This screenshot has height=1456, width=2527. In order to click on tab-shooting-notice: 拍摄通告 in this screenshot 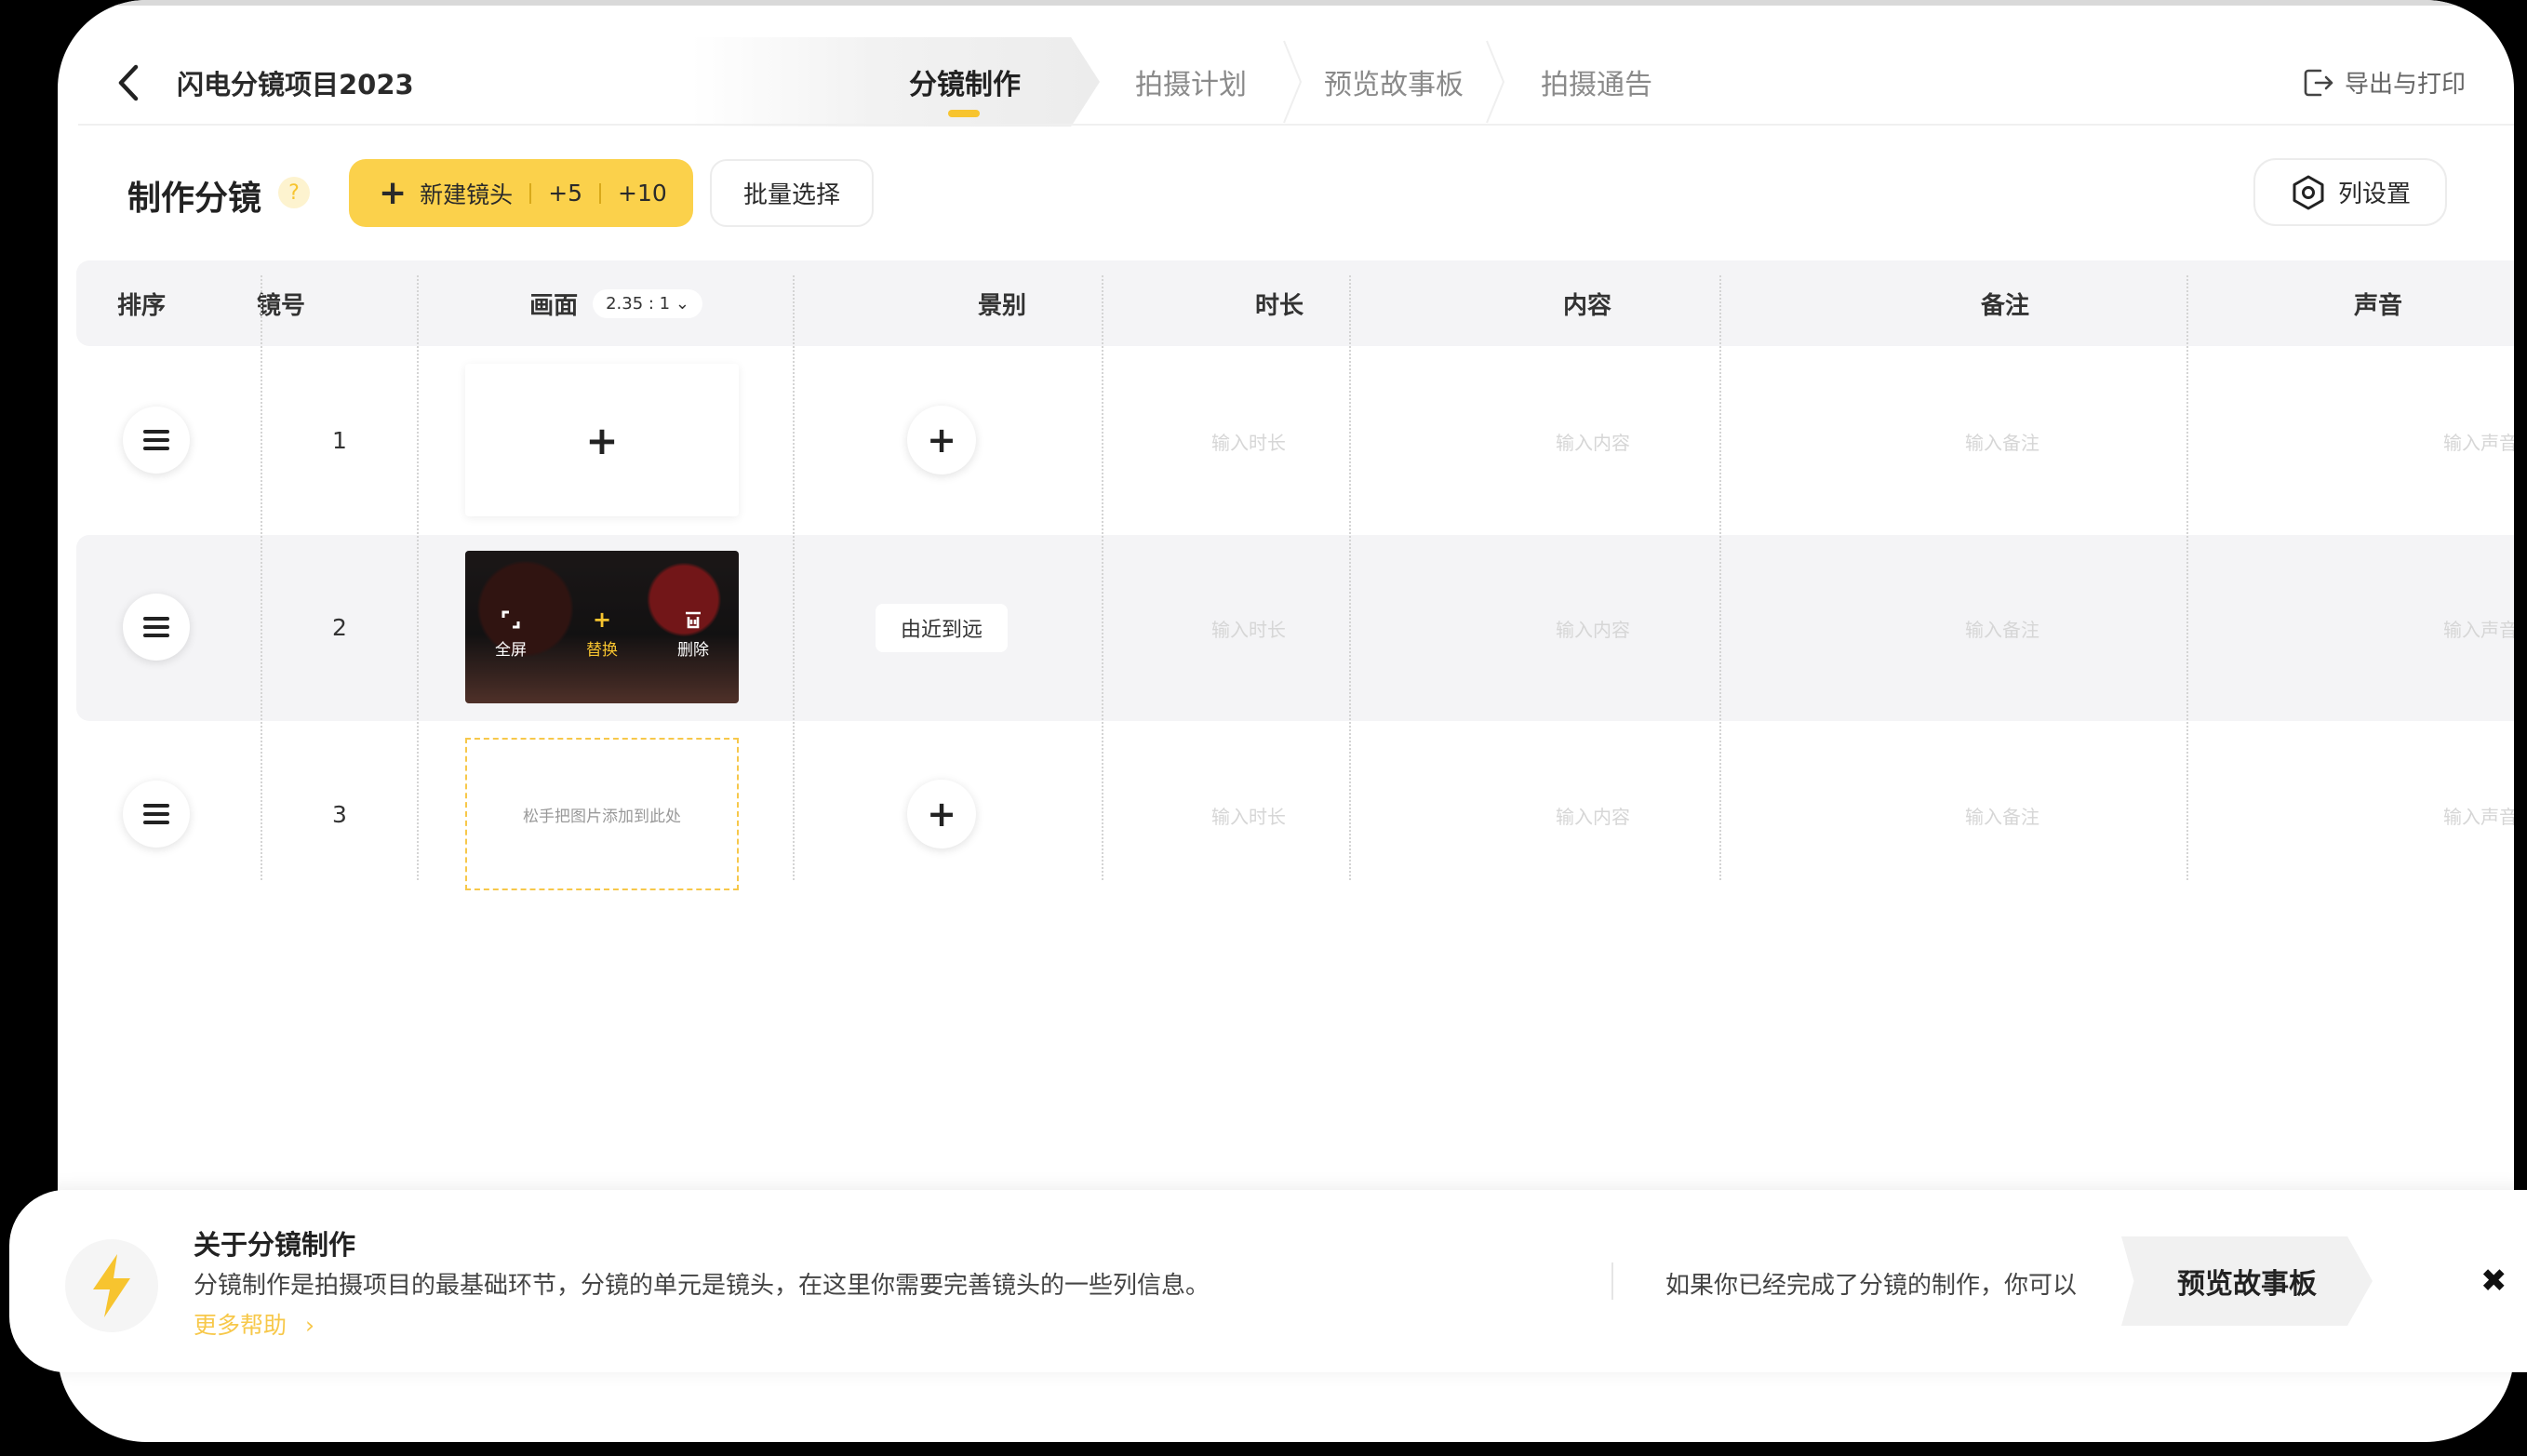, I will do `click(1596, 82)`.